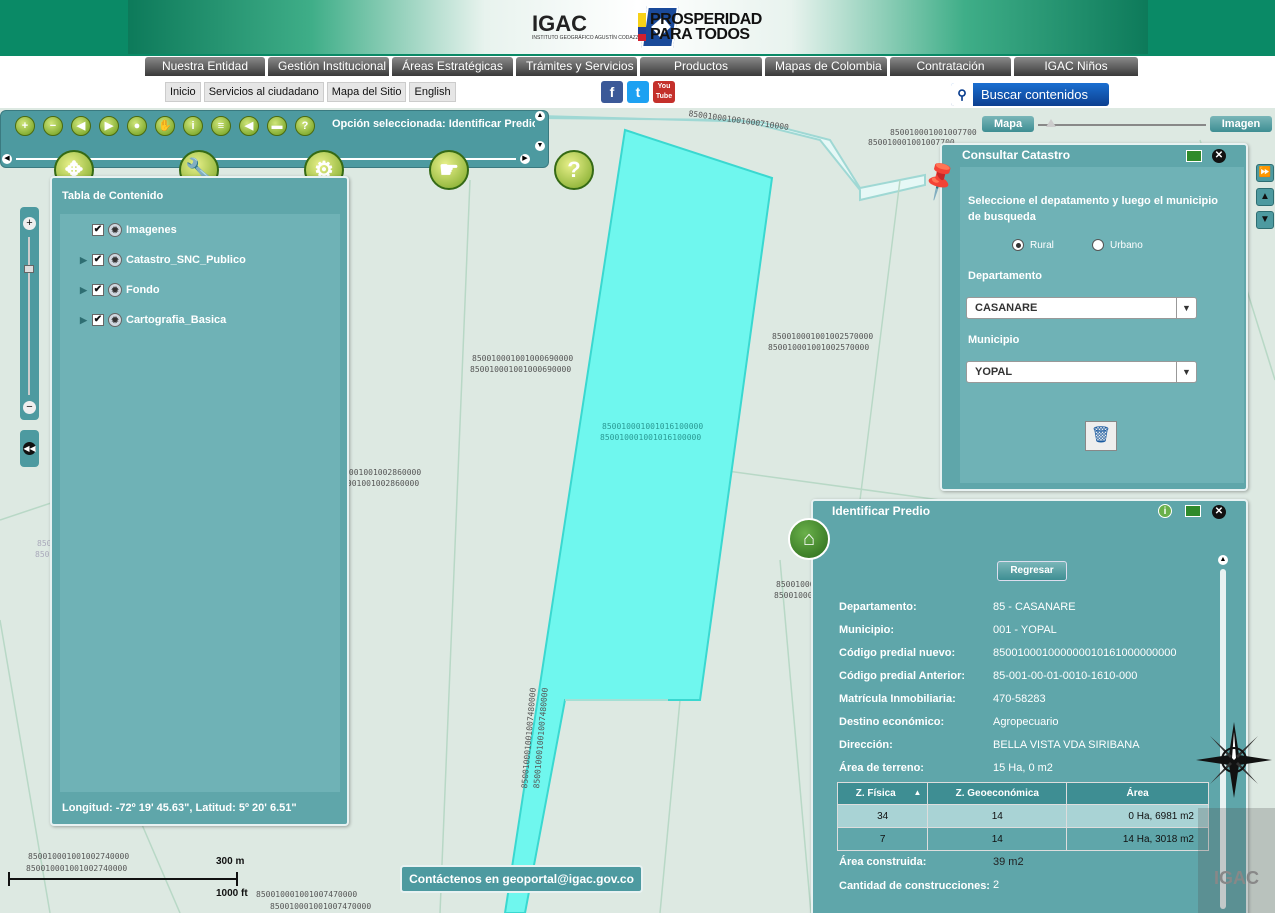 Image resolution: width=1275 pixels, height=913 pixels. I want to click on twitter-icon: t, so click(638, 92).